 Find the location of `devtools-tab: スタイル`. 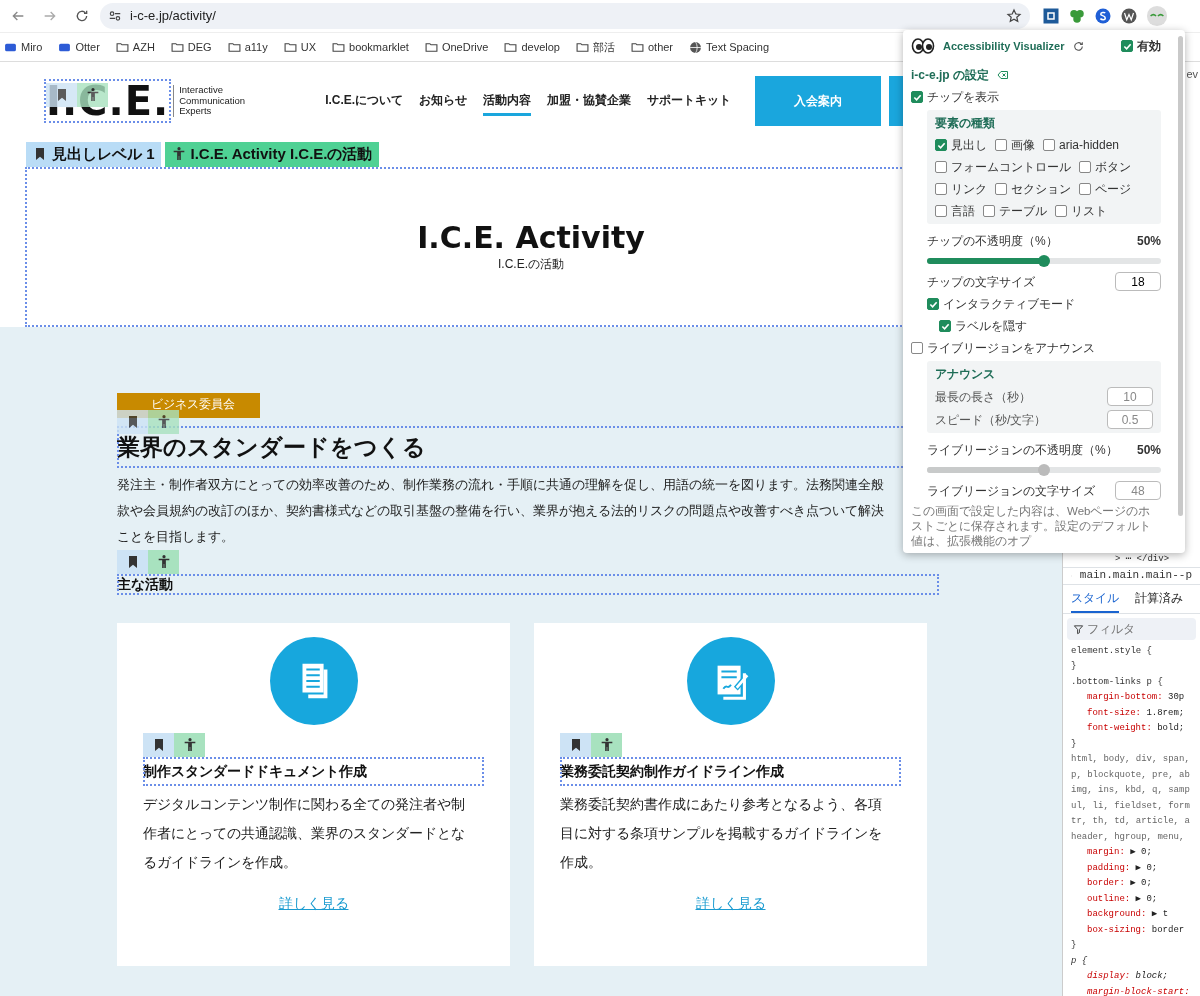

devtools-tab: スタイル is located at coordinates (1095, 598).